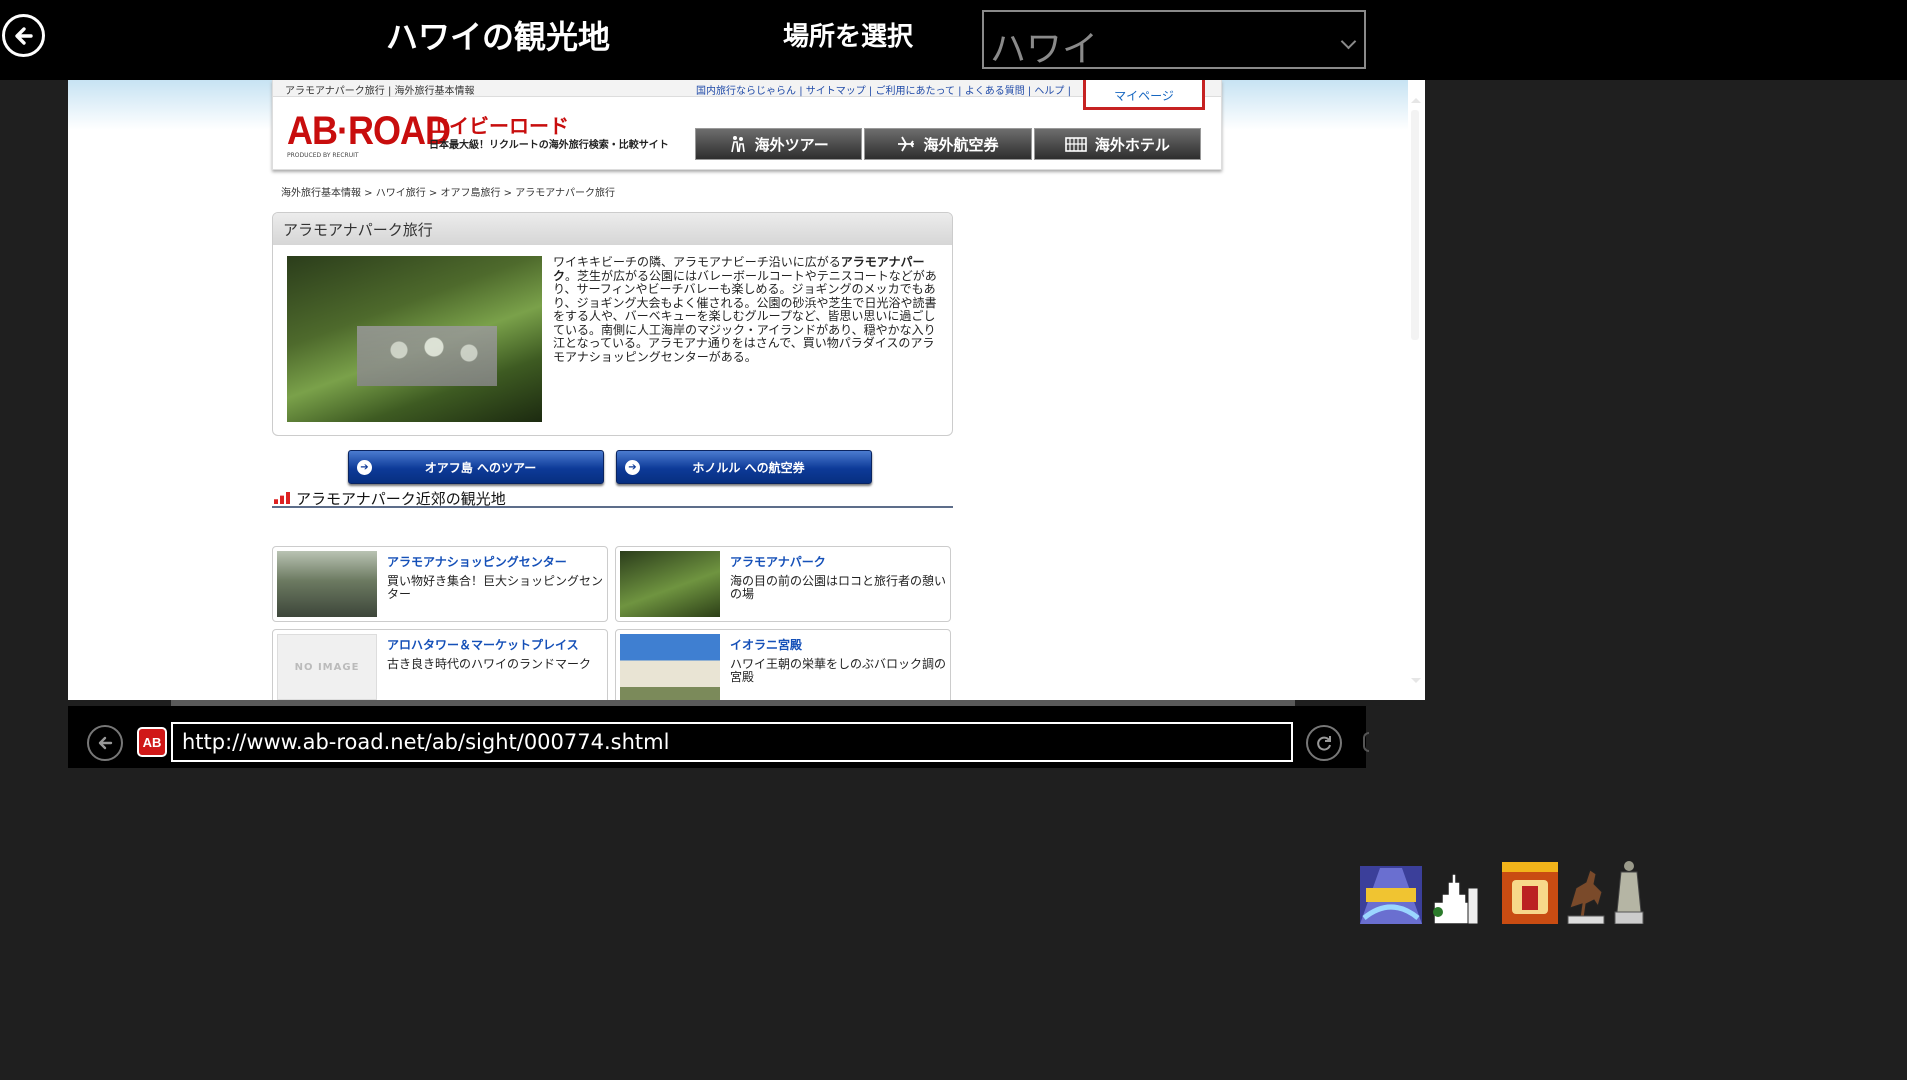  I want to click on button-label: ホノルル への航空券, so click(748, 467).